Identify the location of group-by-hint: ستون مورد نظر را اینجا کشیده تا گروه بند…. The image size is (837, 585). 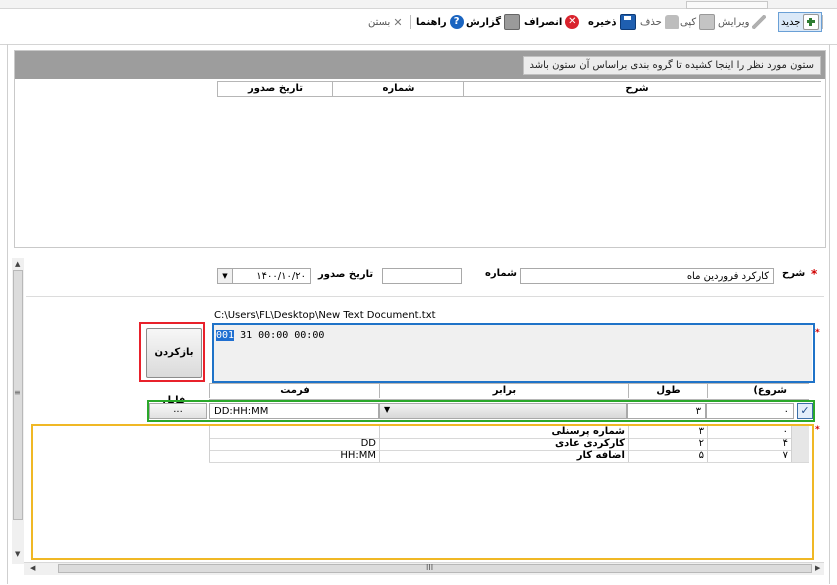
(671, 65).